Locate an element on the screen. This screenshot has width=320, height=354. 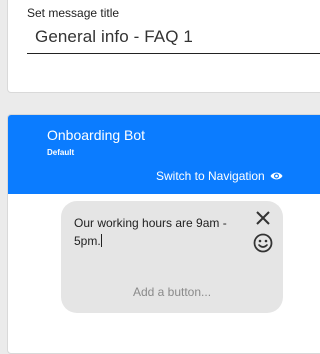
switch-to-navigation-button: Switch to Navigation is located at coordinates (219, 176).